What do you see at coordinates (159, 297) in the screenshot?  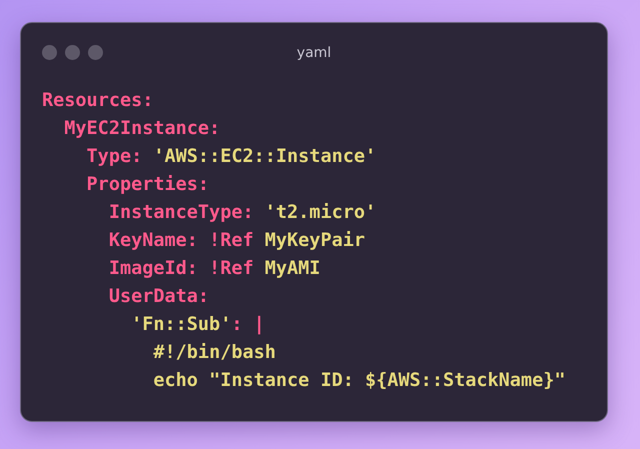 I see `code-line: UserData:` at bounding box center [159, 297].